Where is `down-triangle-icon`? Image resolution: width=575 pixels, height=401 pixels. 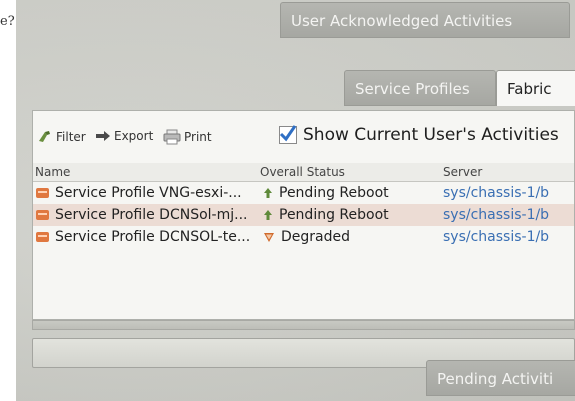
down-triangle-icon is located at coordinates (269, 237).